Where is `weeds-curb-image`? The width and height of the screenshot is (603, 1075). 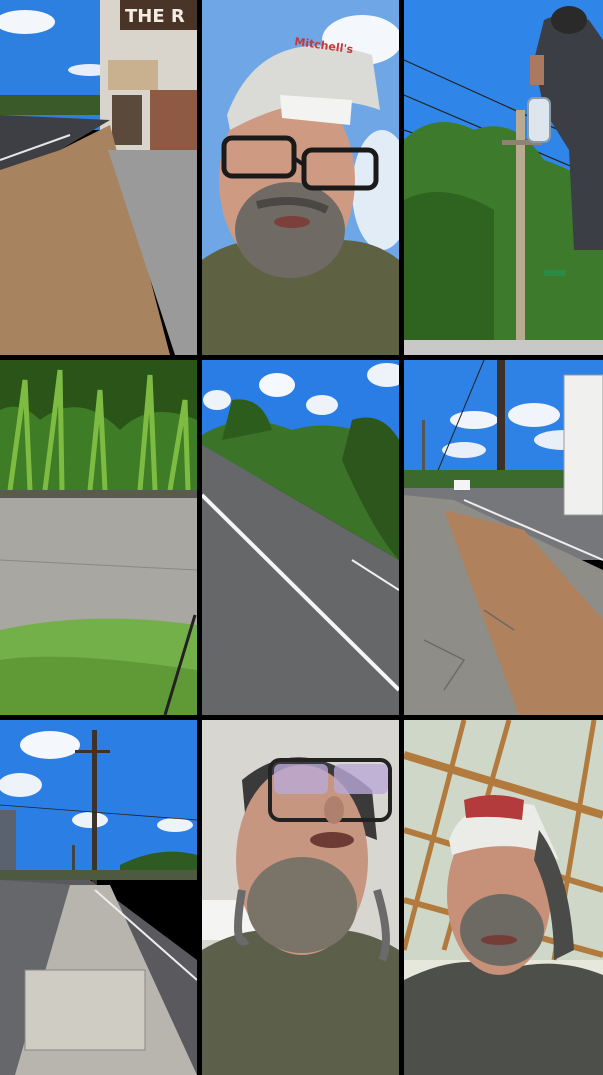 weeds-curb-image is located at coordinates (98, 537).